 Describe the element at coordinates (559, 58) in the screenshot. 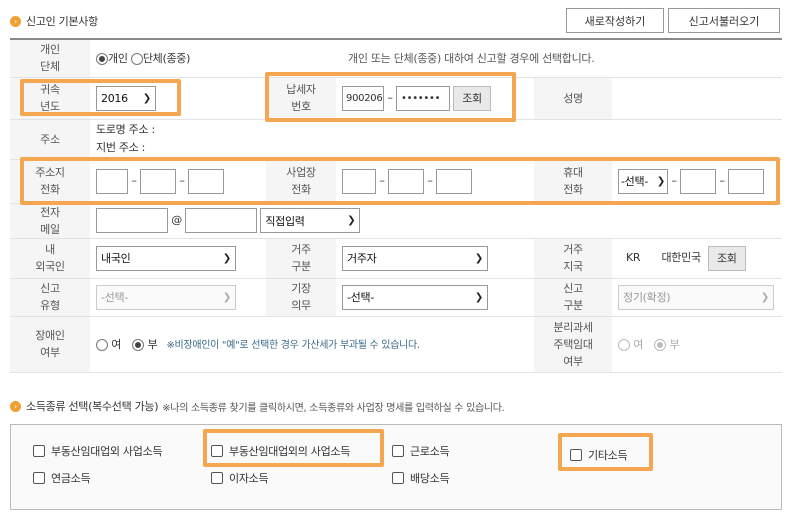

I see `applicant-type-note: 개인 또는 단체(종중) 대하여 신고할 경우에 선택합니다.` at that location.